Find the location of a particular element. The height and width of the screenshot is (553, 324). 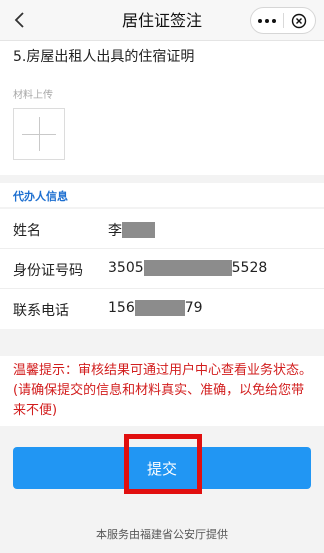

close-circle-icon is located at coordinates (299, 20).